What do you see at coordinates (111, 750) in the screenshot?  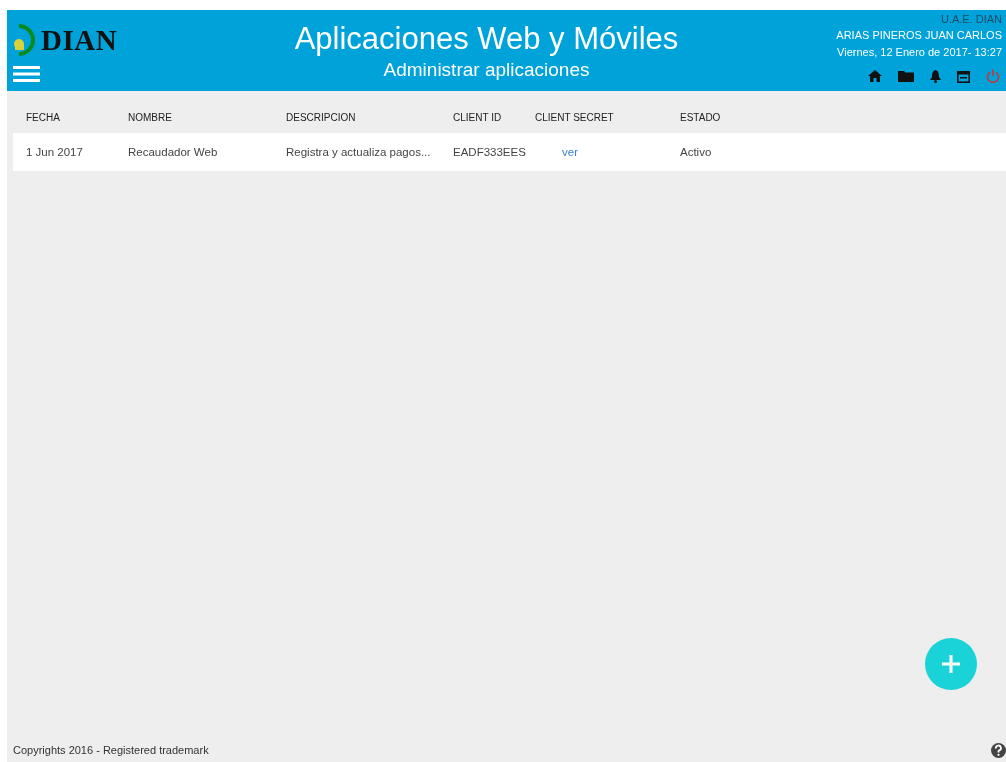 I see `copyright-text: Copyrights 2016 - Registered trademark` at bounding box center [111, 750].